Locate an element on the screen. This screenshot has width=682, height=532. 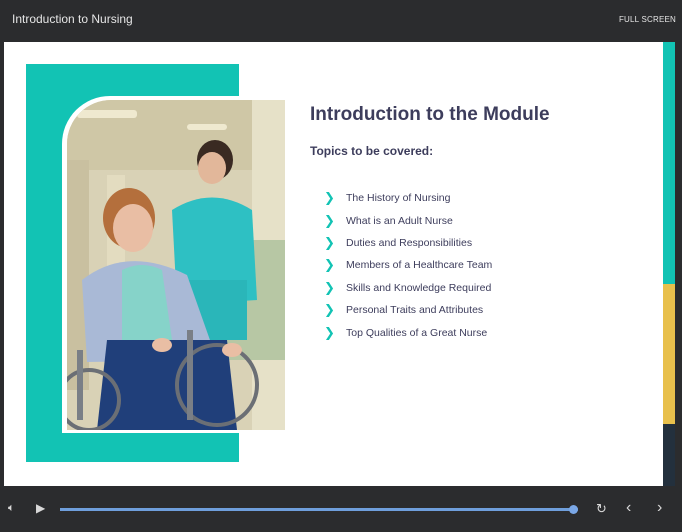
list-item: ❯ Top Qualities of a Great Nurse is located at coordinates (408, 332).